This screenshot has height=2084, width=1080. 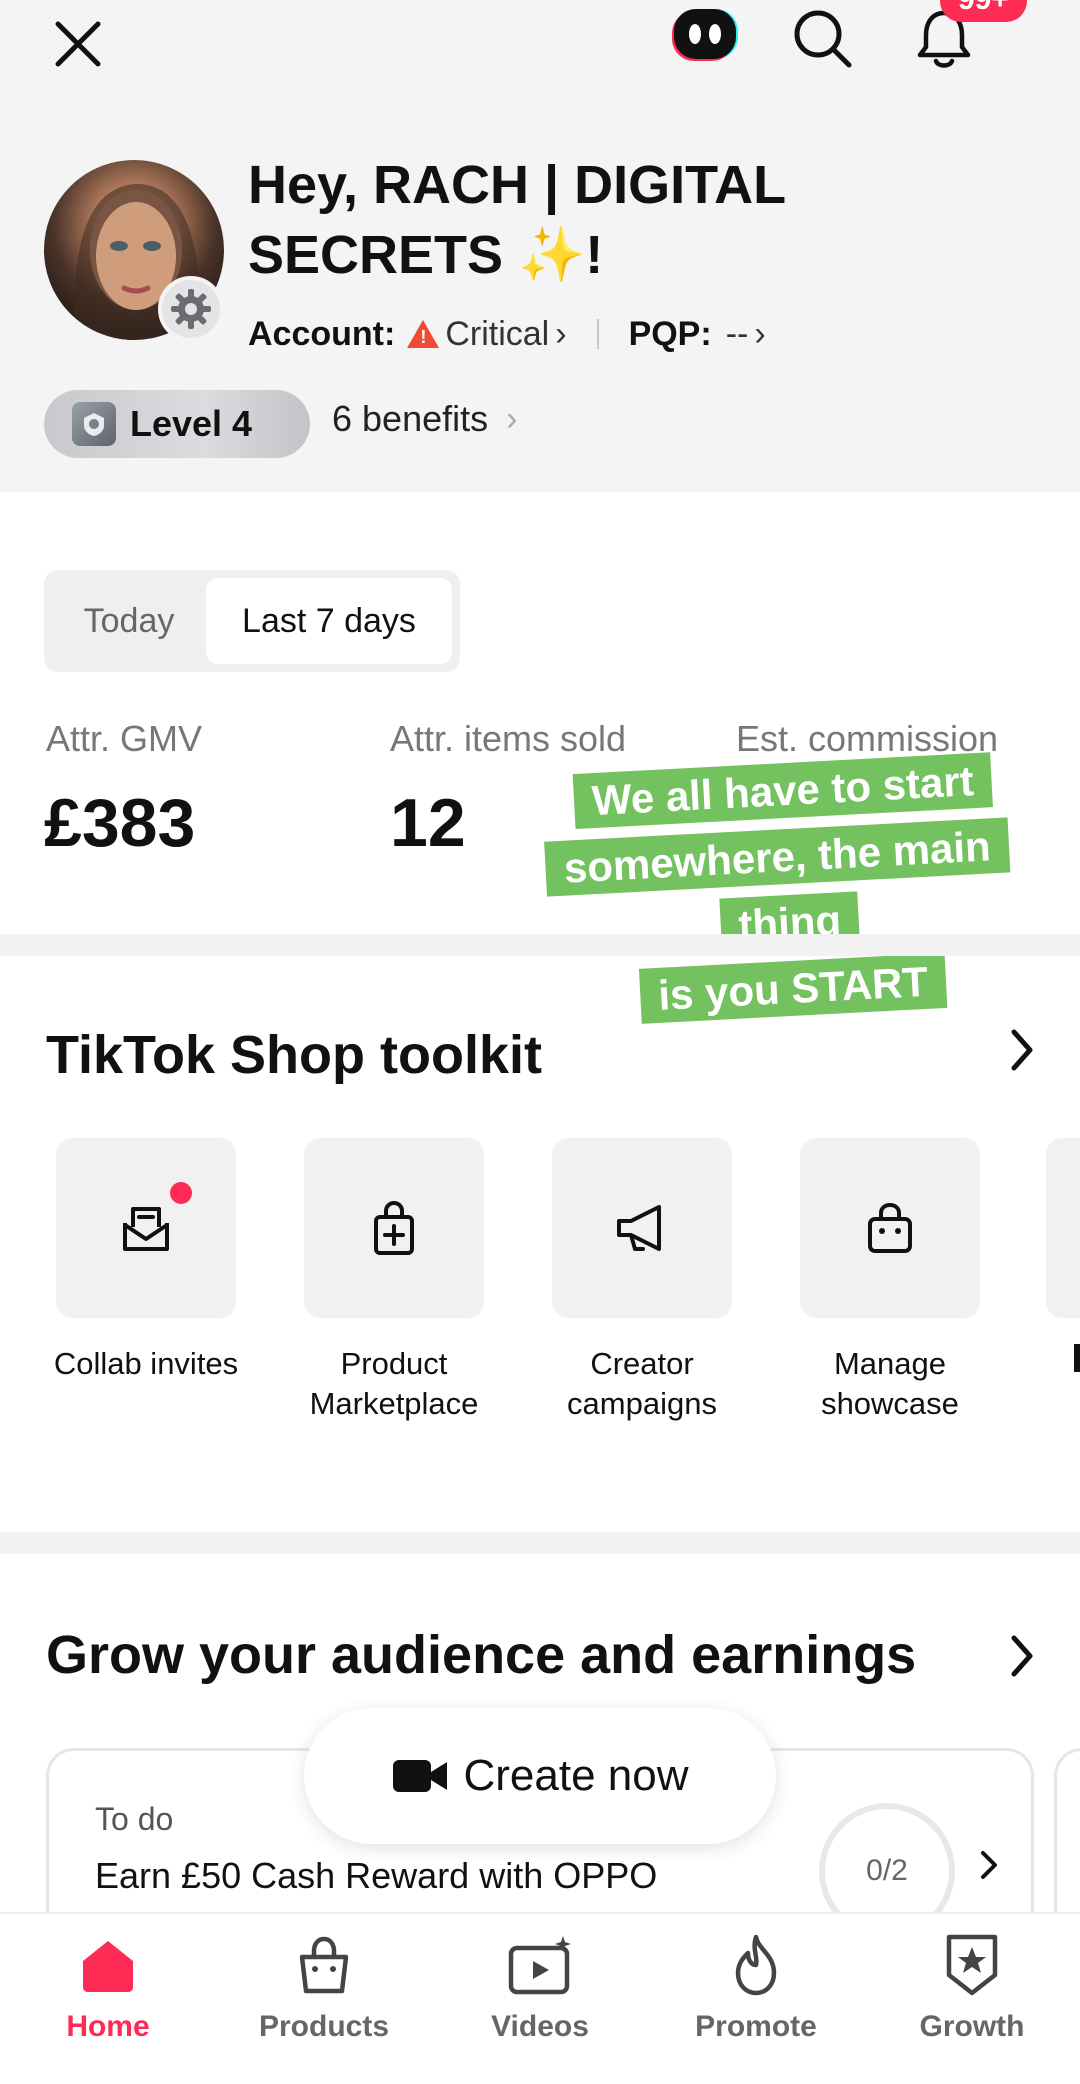 I want to click on tab-growth: Growth, so click(x=972, y=2000).